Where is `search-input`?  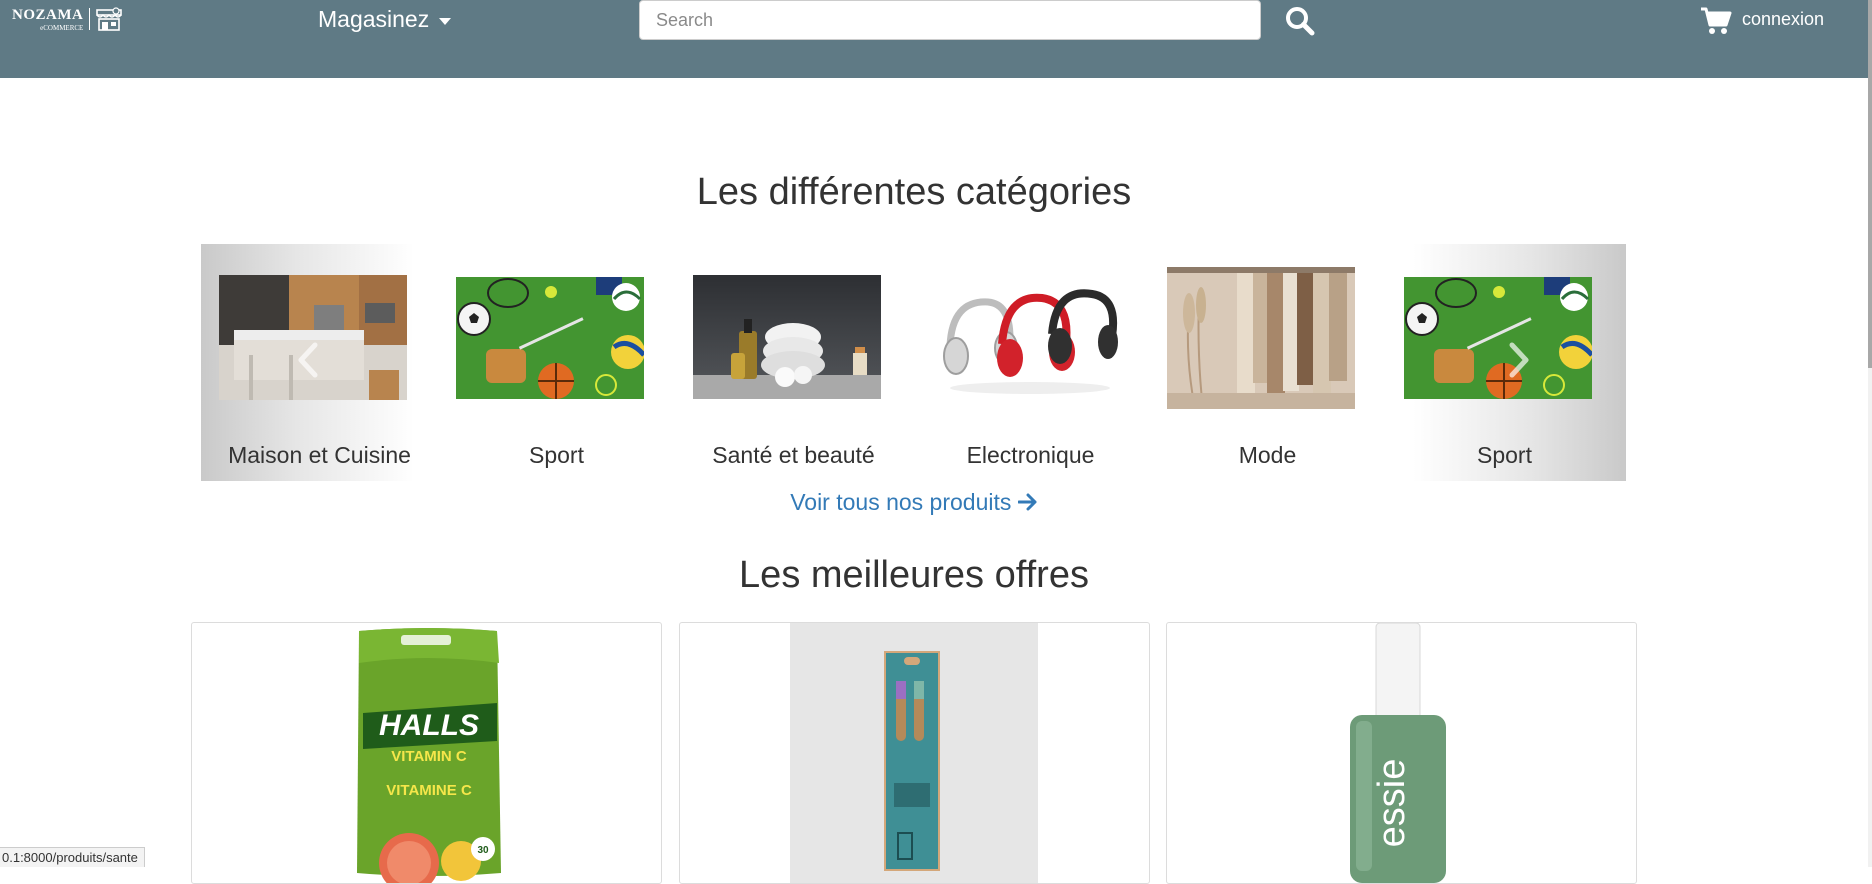
search-input is located at coordinates (950, 20).